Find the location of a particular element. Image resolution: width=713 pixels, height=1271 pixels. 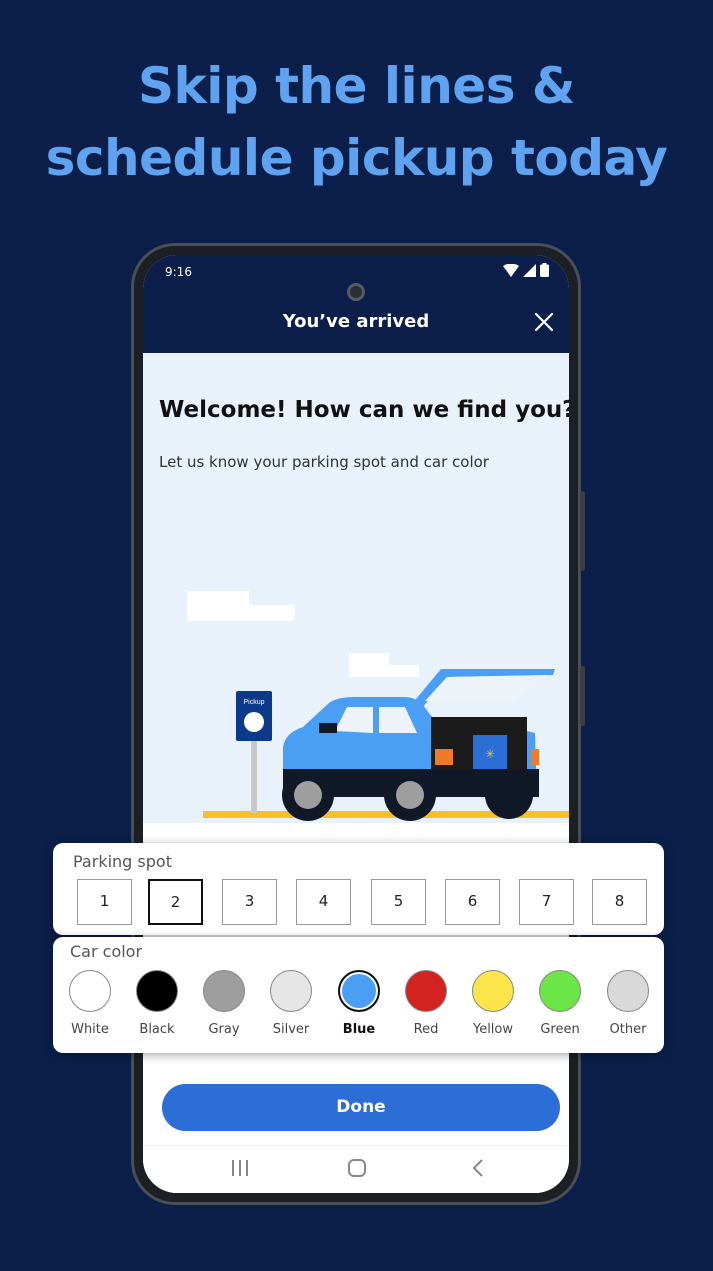

sign-pole is located at coordinates (254, 773).